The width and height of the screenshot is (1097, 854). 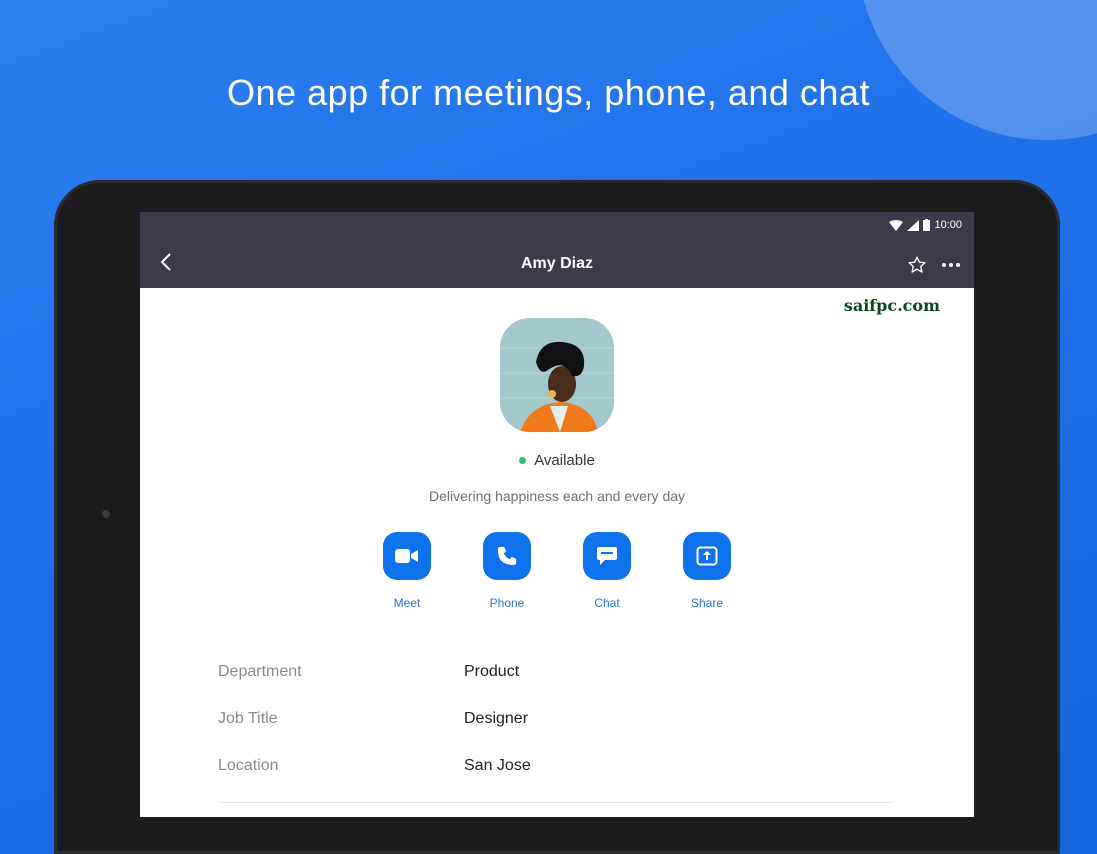 What do you see at coordinates (556, 671) in the screenshot?
I see `detail-row-department: Department Product` at bounding box center [556, 671].